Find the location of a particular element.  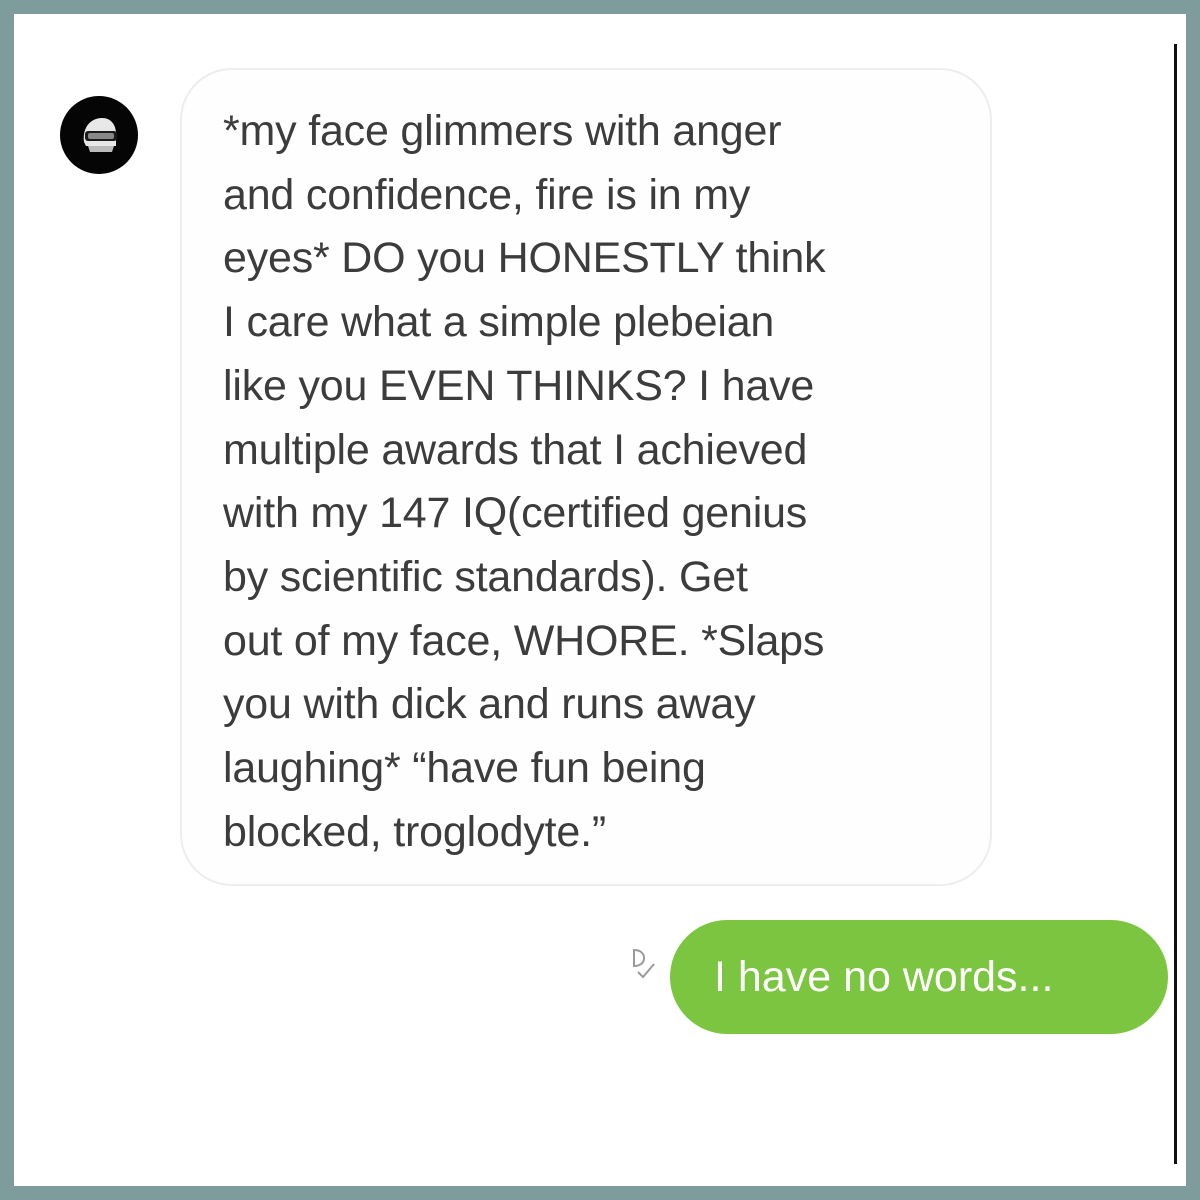

message-line: *my face glimmers with anger is located at coordinates (502, 131).